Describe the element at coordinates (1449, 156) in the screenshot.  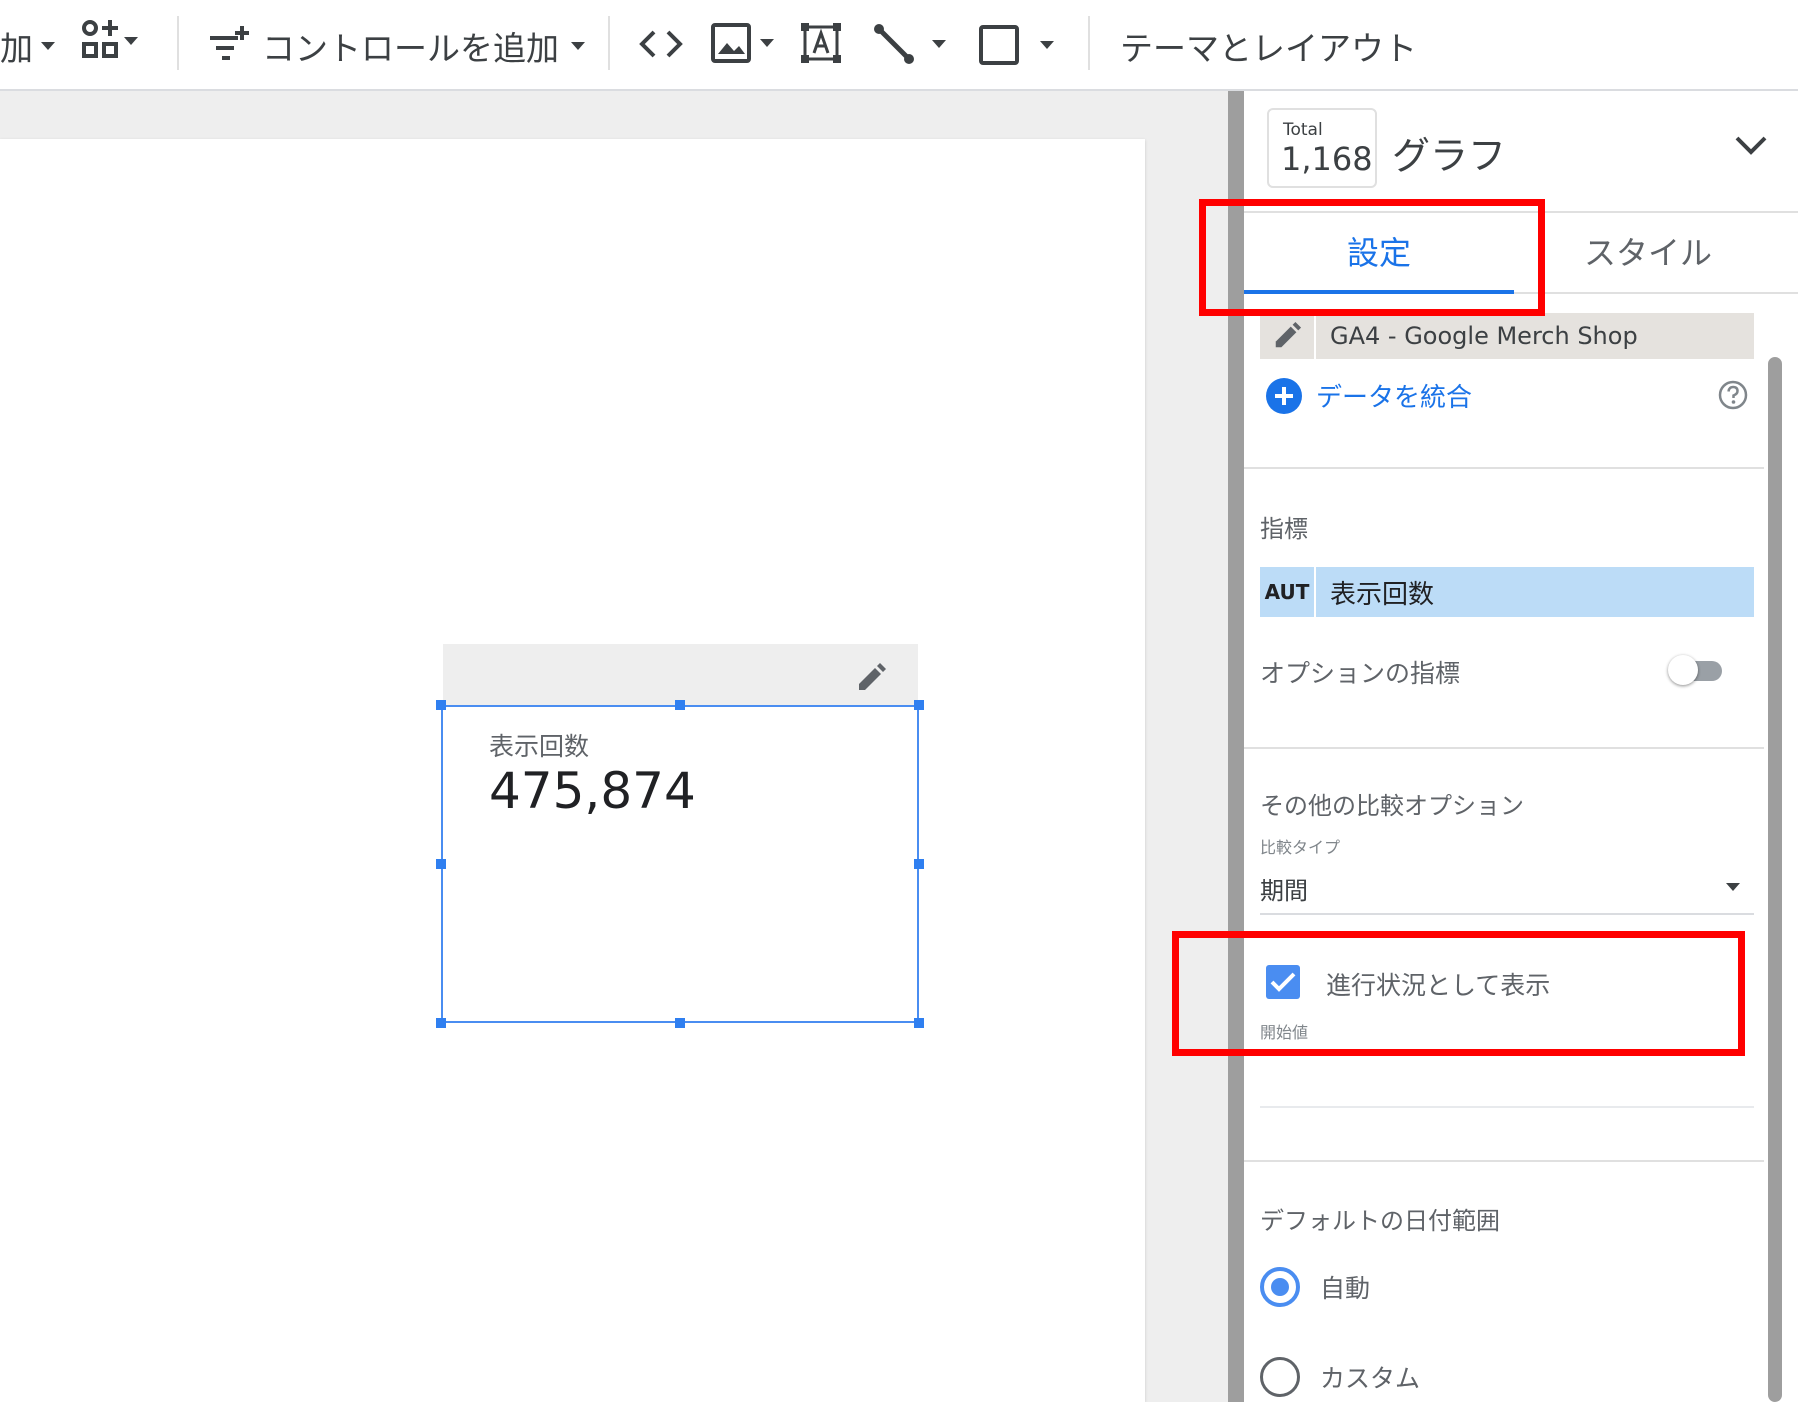
I see `chart-type-title: グラフ` at that location.